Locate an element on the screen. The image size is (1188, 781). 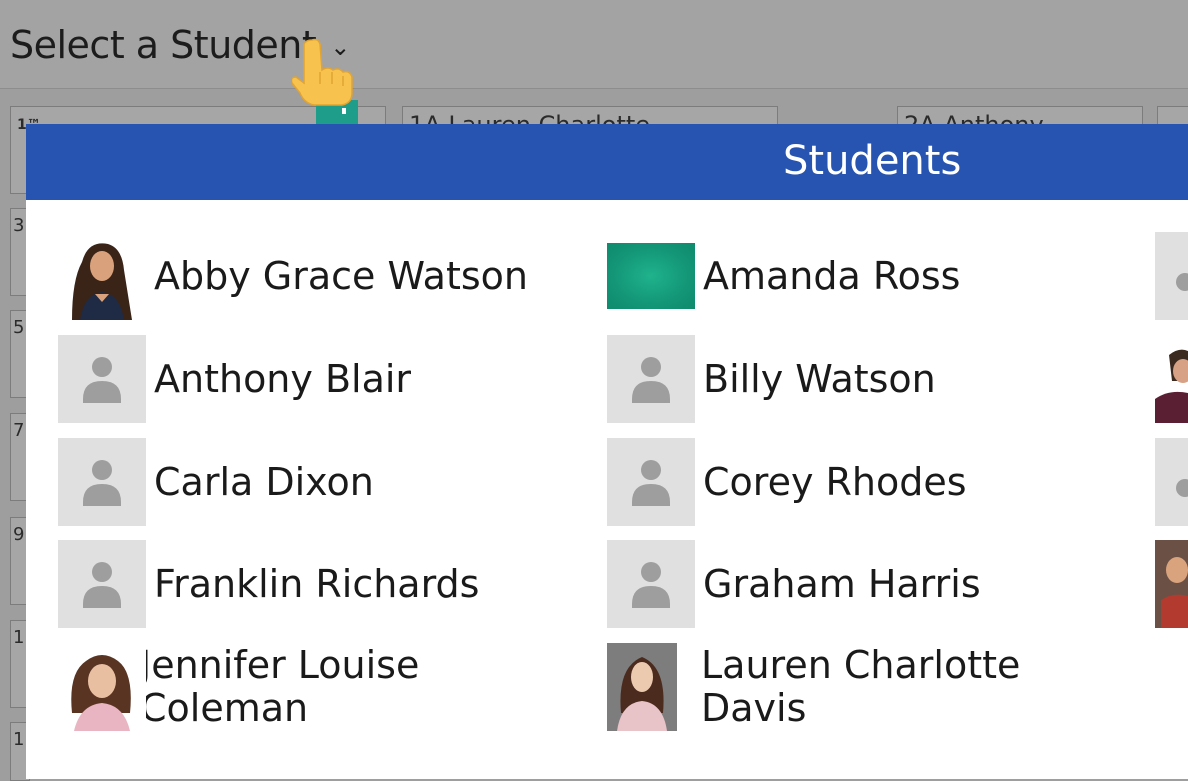
student-name: Anthony Blair is located at coordinates (283, 378).